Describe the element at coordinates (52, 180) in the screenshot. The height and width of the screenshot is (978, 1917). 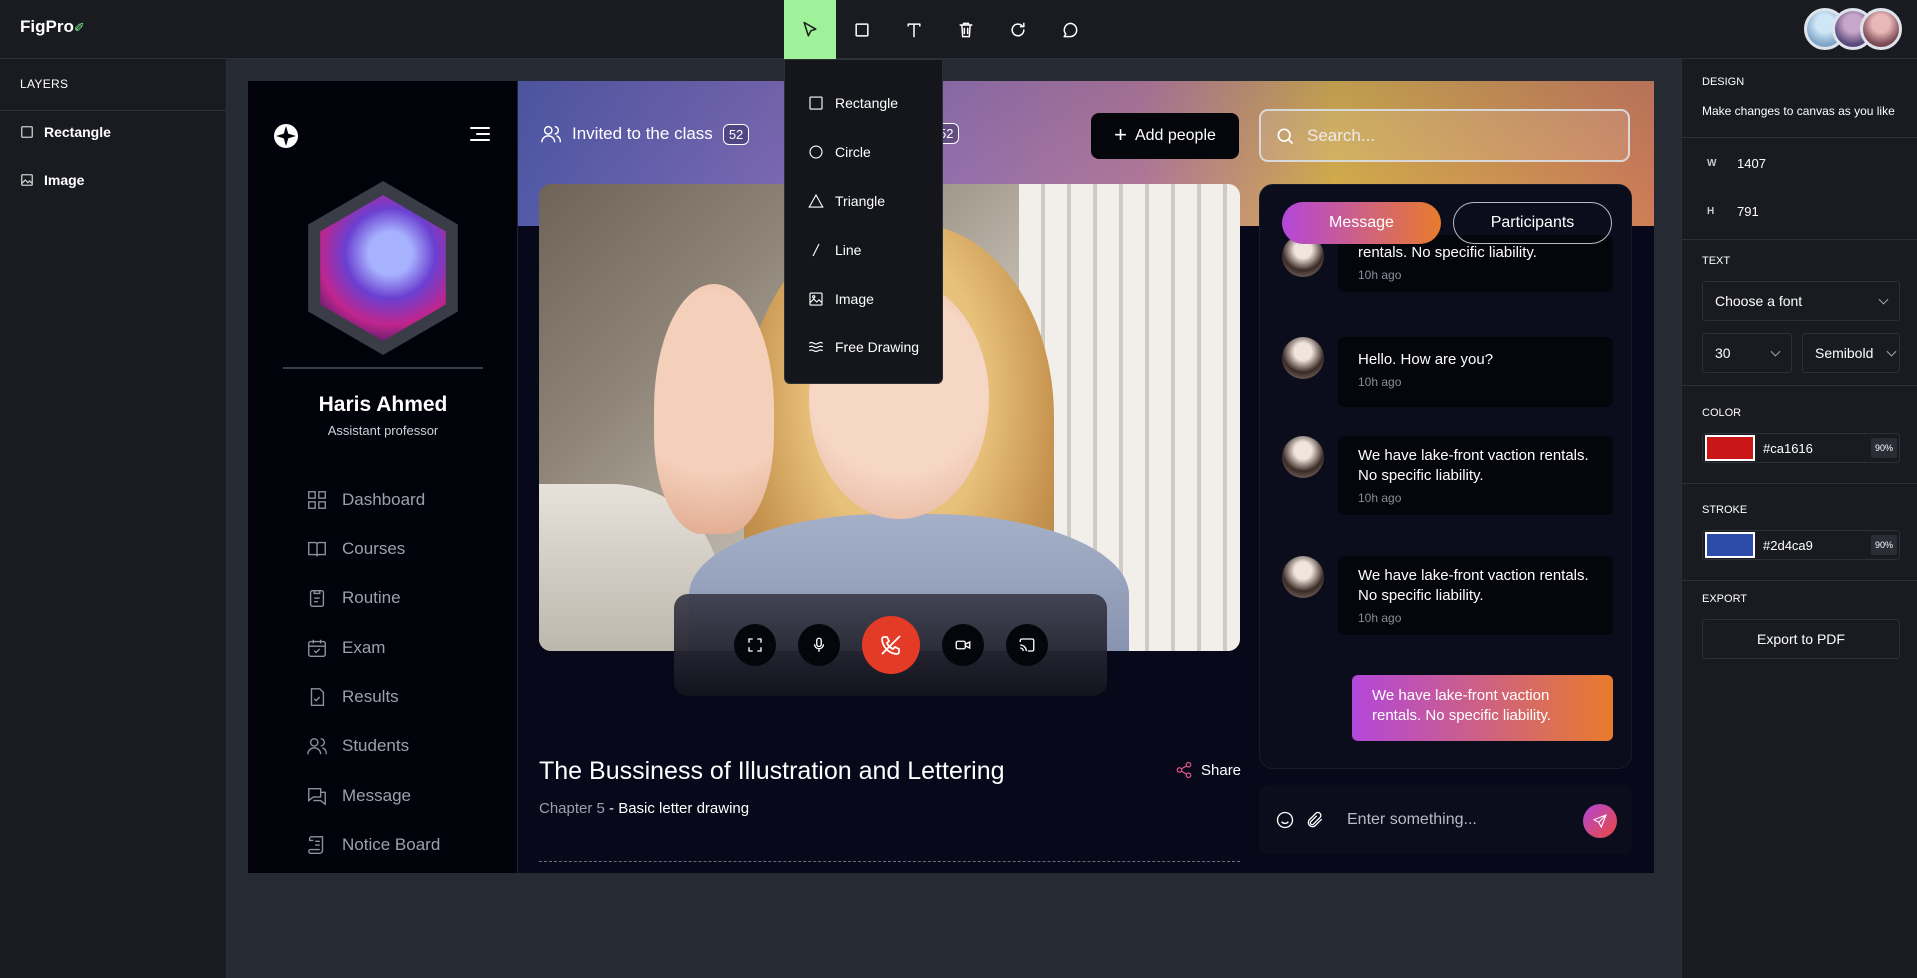
I see `layer-item-image: Image` at that location.